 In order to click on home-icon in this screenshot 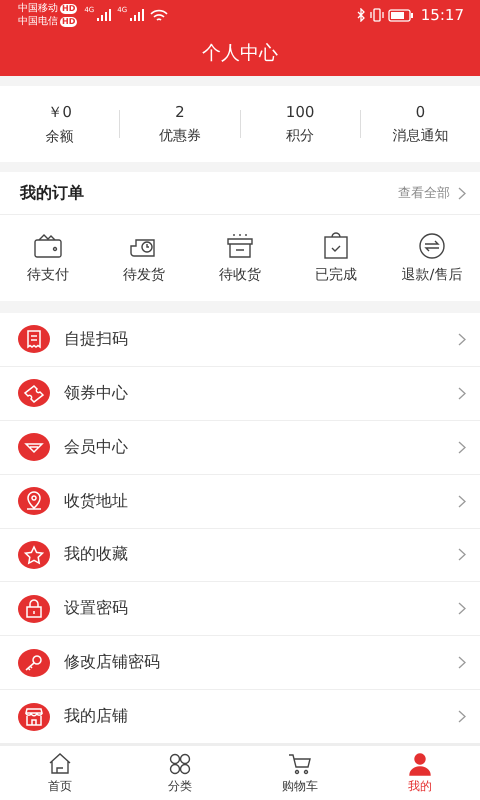, I will do `click(60, 764)`.